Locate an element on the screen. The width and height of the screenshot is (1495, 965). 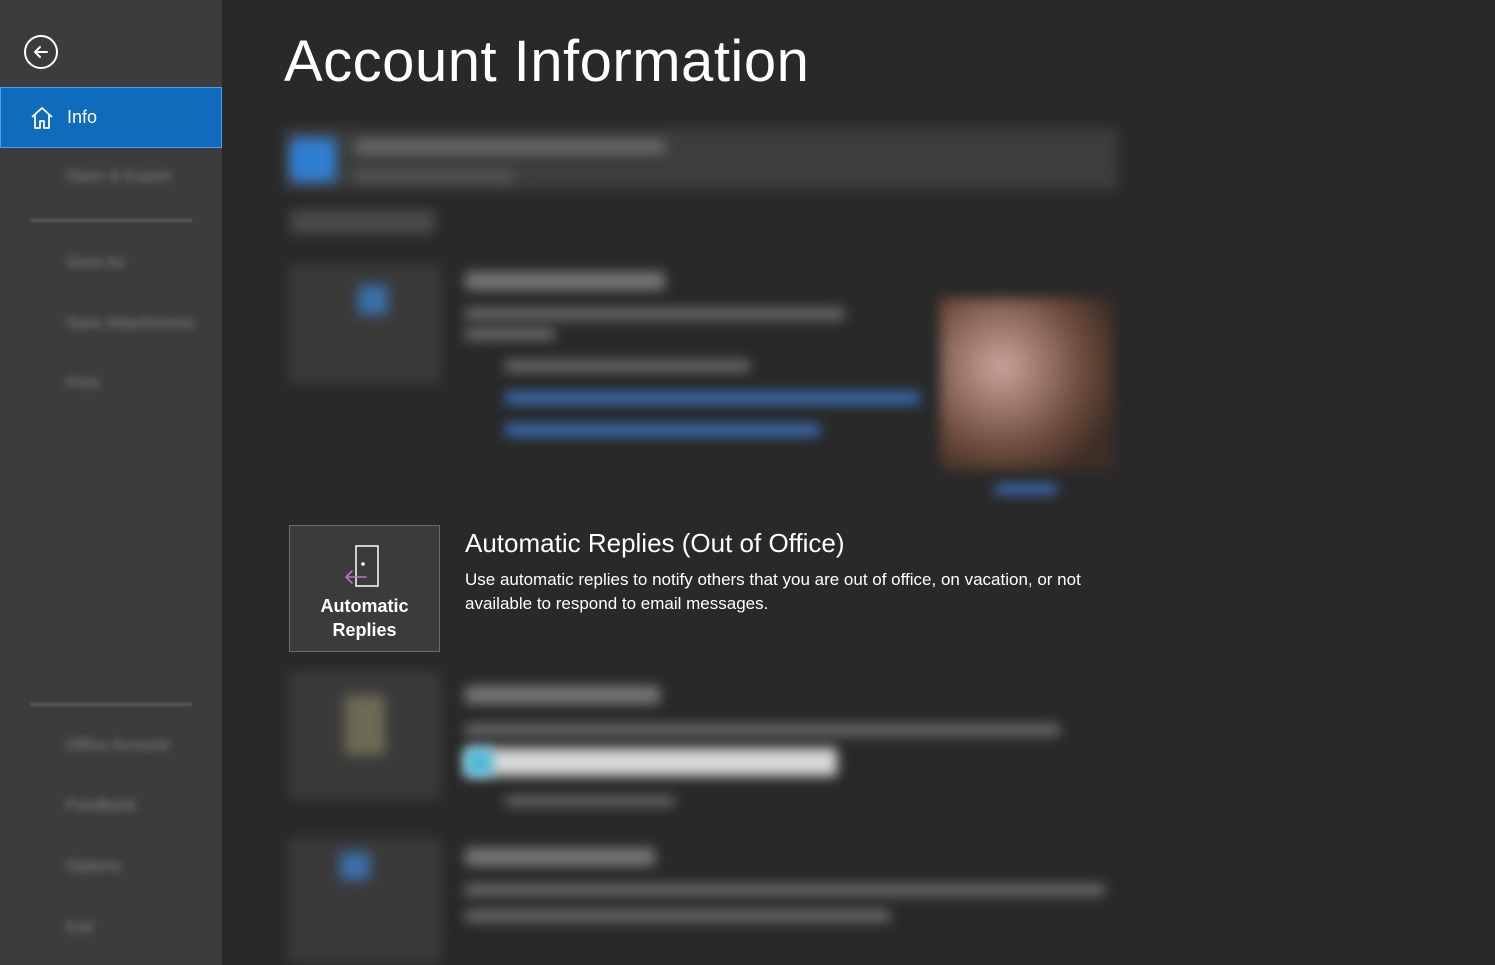
account-settings-icon is located at coordinates (373, 300).